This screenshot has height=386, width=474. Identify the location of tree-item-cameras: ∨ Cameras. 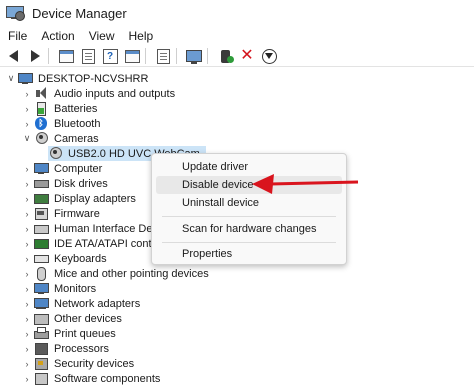
(60, 138).